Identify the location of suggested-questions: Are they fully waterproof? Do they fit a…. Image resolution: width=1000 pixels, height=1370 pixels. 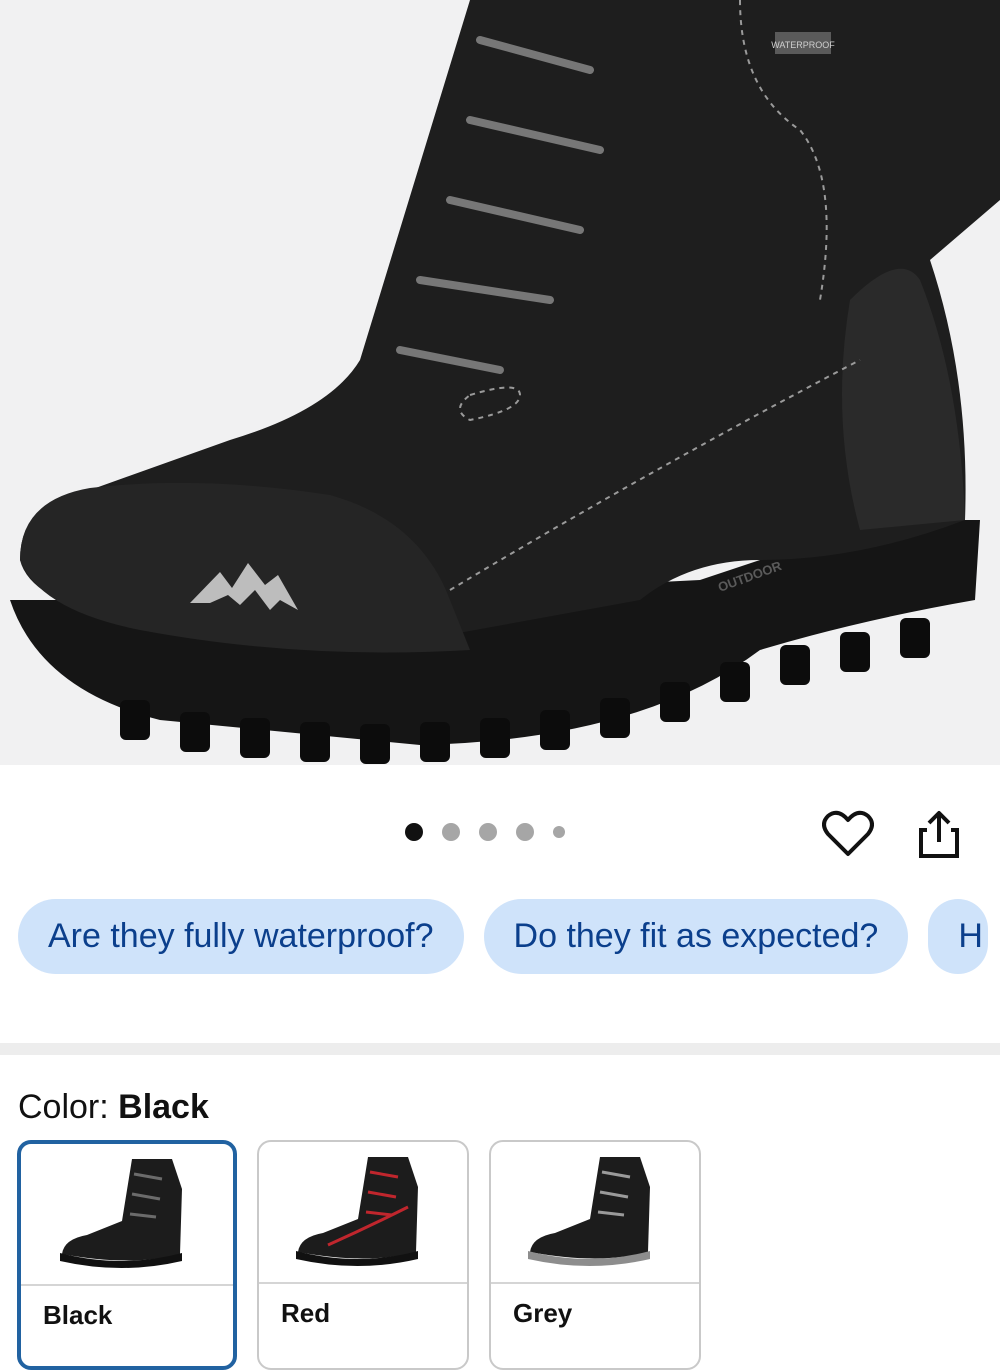
(503, 936).